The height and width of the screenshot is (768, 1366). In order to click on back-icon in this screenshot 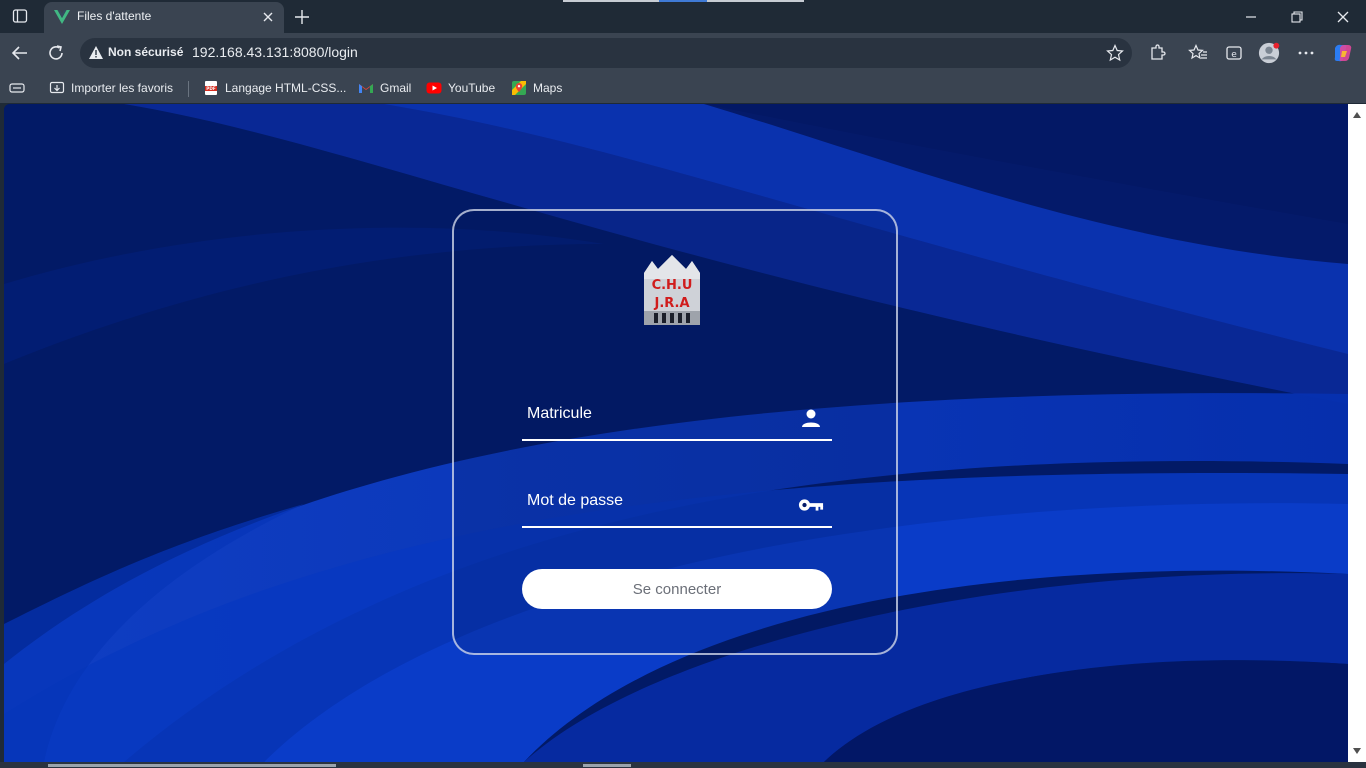, I will do `click(20, 53)`.